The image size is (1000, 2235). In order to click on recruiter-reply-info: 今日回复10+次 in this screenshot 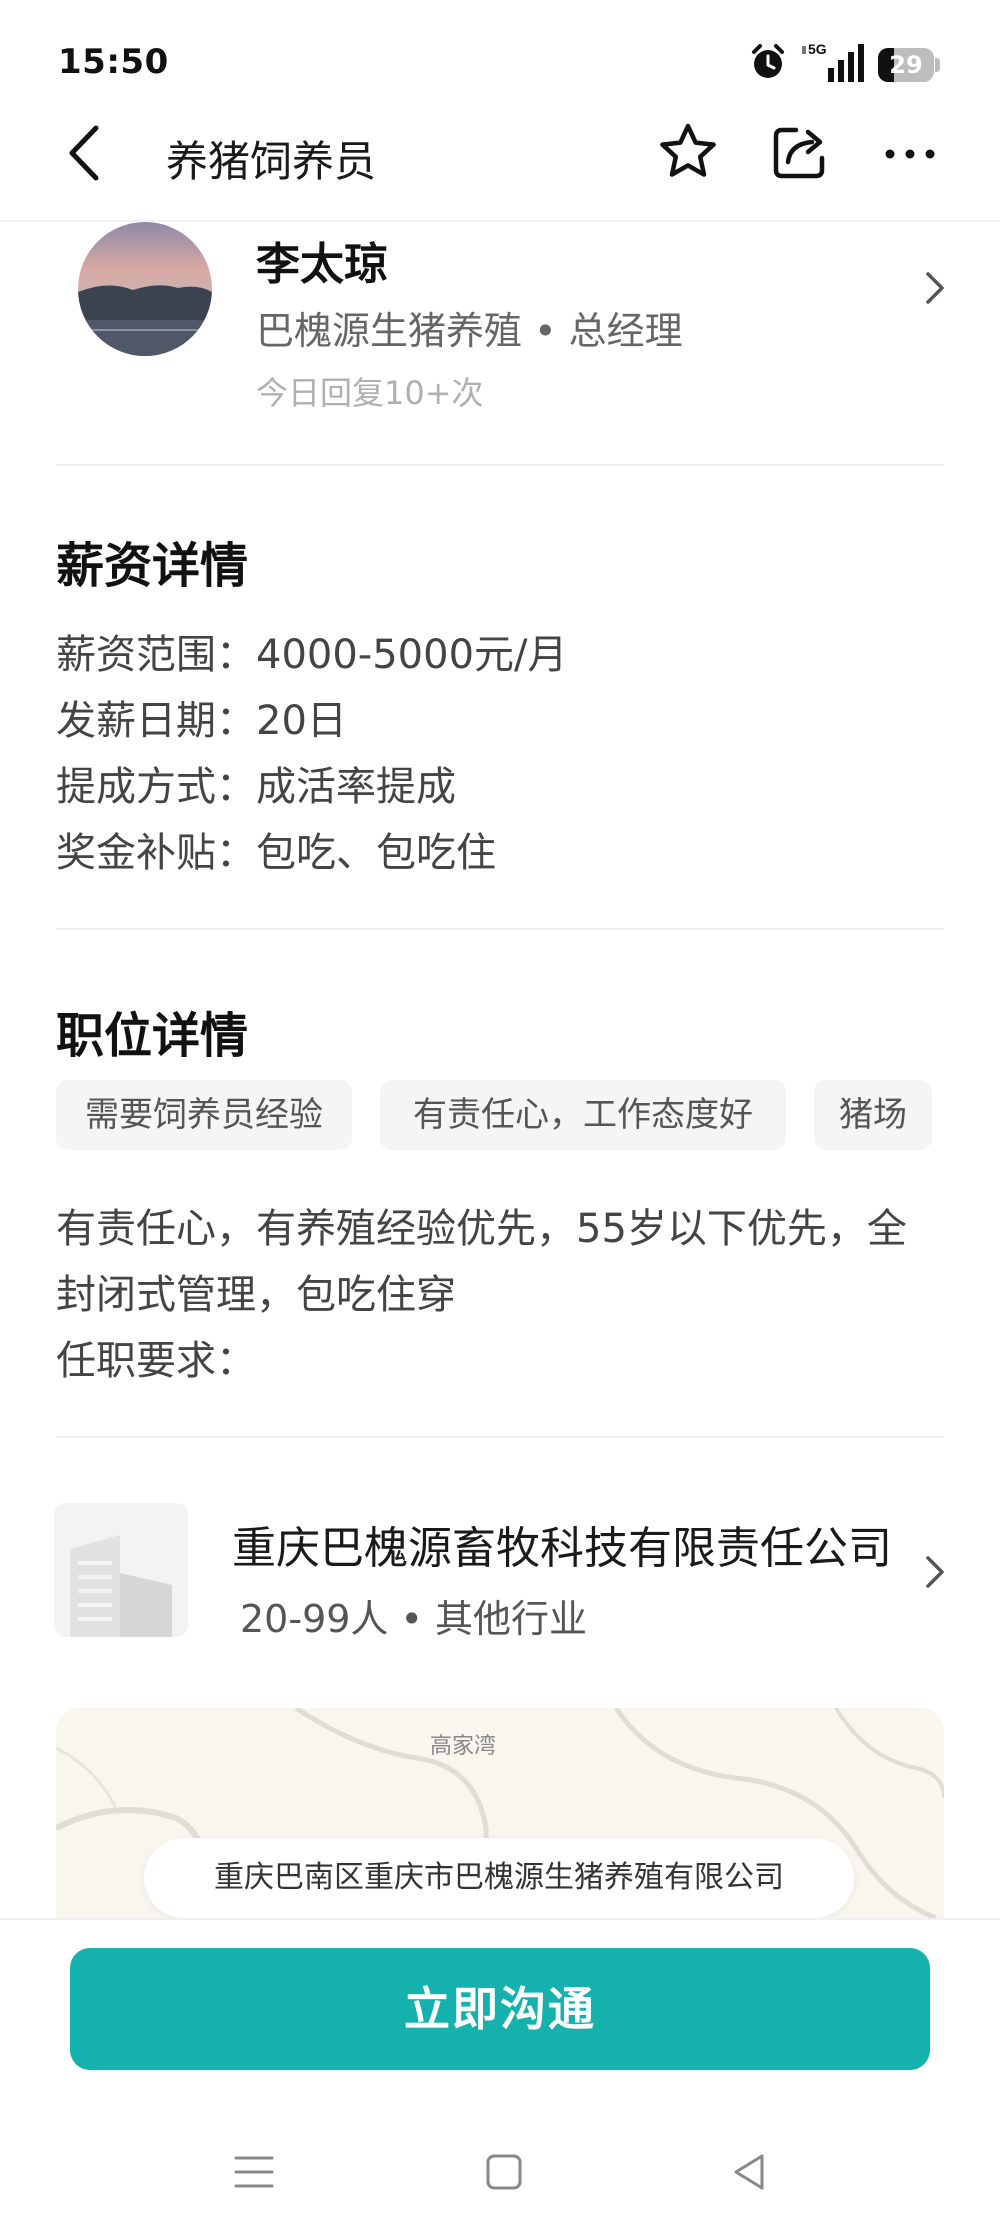, I will do `click(370, 393)`.